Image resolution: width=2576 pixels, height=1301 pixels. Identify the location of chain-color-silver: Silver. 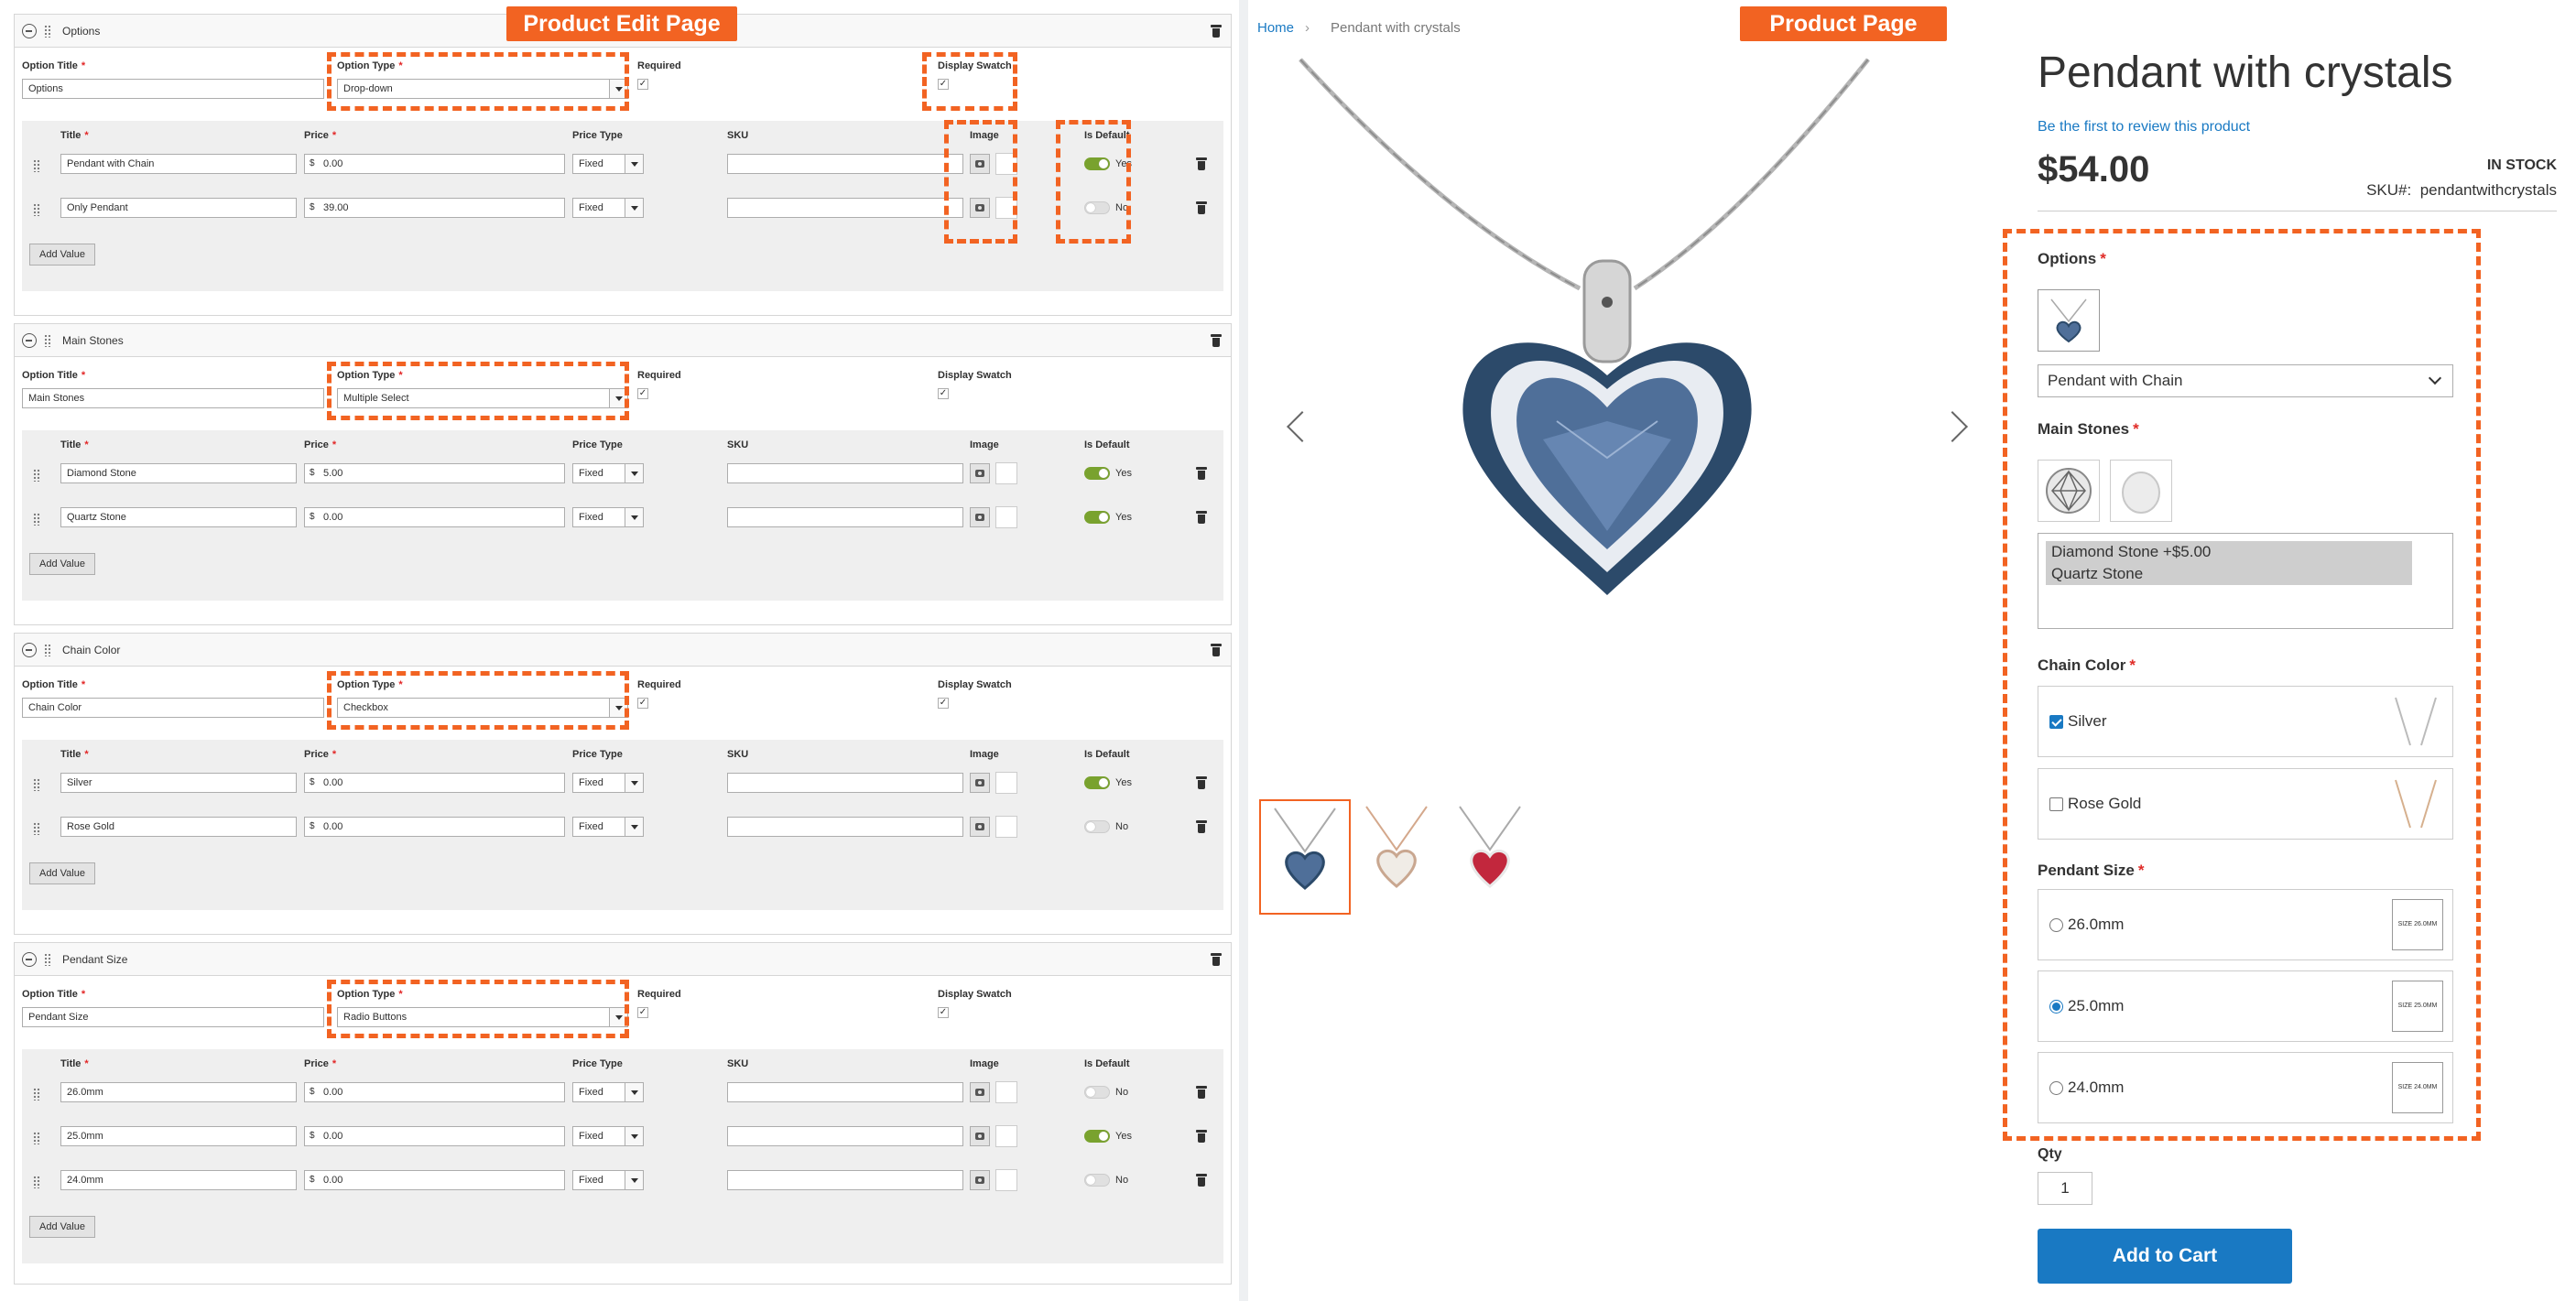
(2245, 721).